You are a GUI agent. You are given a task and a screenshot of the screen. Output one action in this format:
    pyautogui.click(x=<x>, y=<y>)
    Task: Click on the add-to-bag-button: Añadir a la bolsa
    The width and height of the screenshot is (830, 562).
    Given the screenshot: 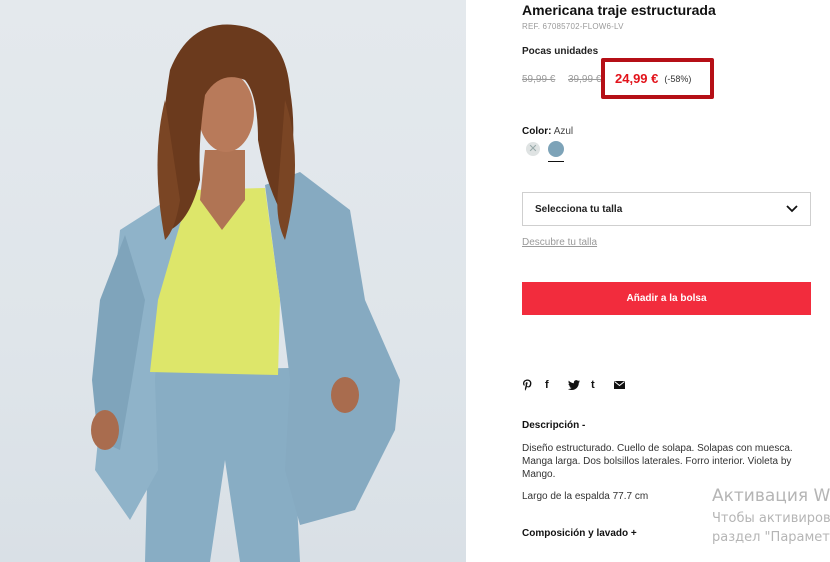 What is the action you would take?
    pyautogui.click(x=666, y=298)
    